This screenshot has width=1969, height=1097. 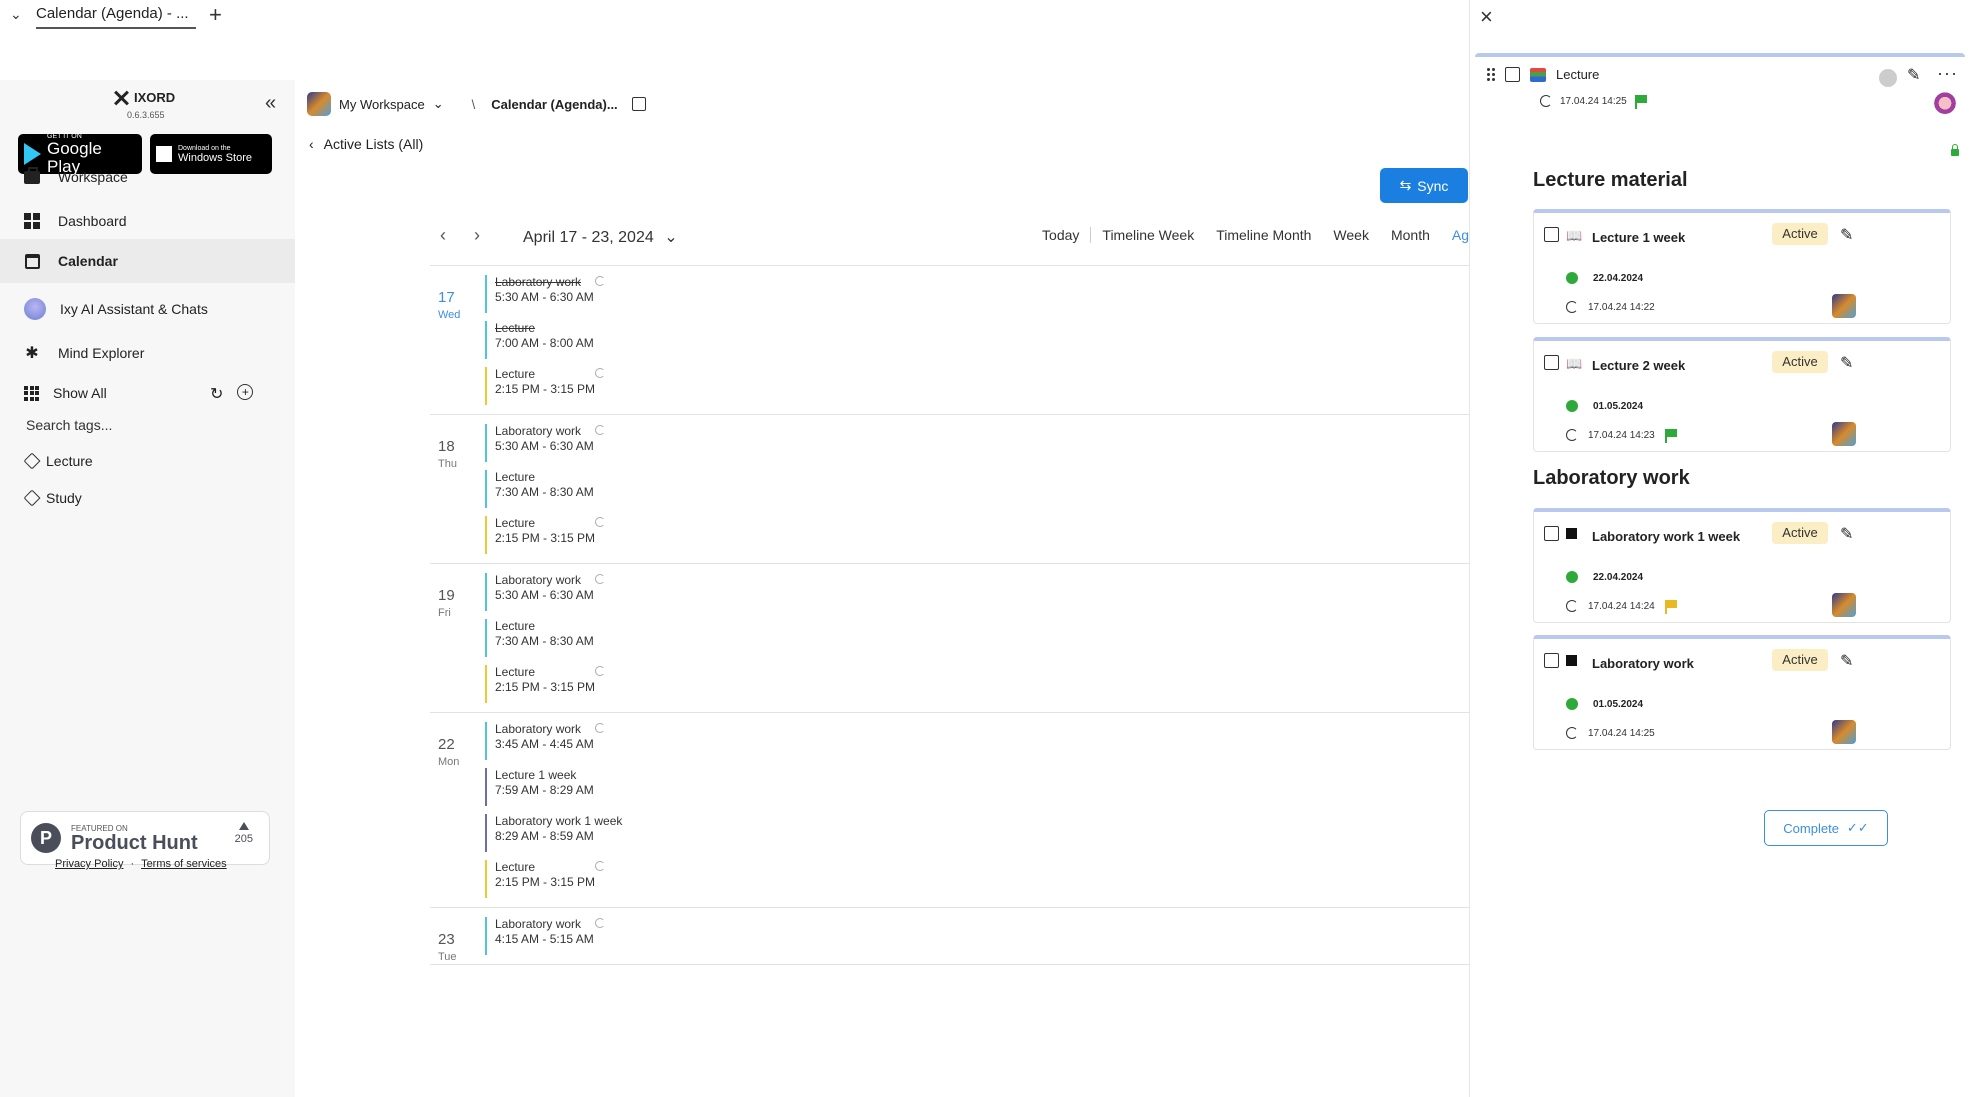 What do you see at coordinates (1405, 185) in the screenshot?
I see `sync-icon: ⇆` at bounding box center [1405, 185].